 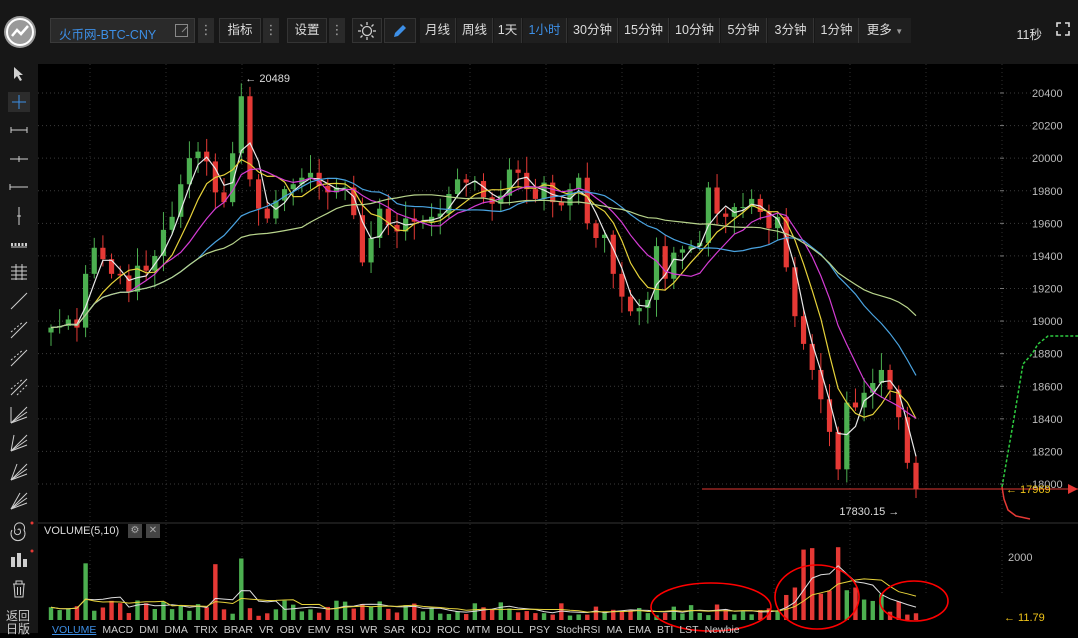 What do you see at coordinates (19, 245) in the screenshot?
I see `price-range-icon` at bounding box center [19, 245].